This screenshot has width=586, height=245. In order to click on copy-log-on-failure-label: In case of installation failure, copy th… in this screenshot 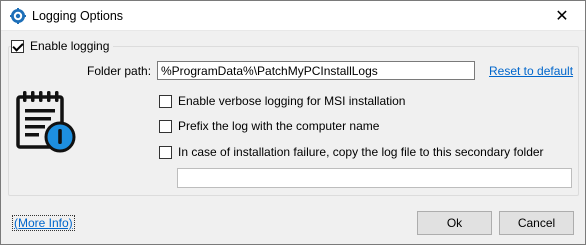, I will do `click(361, 152)`.